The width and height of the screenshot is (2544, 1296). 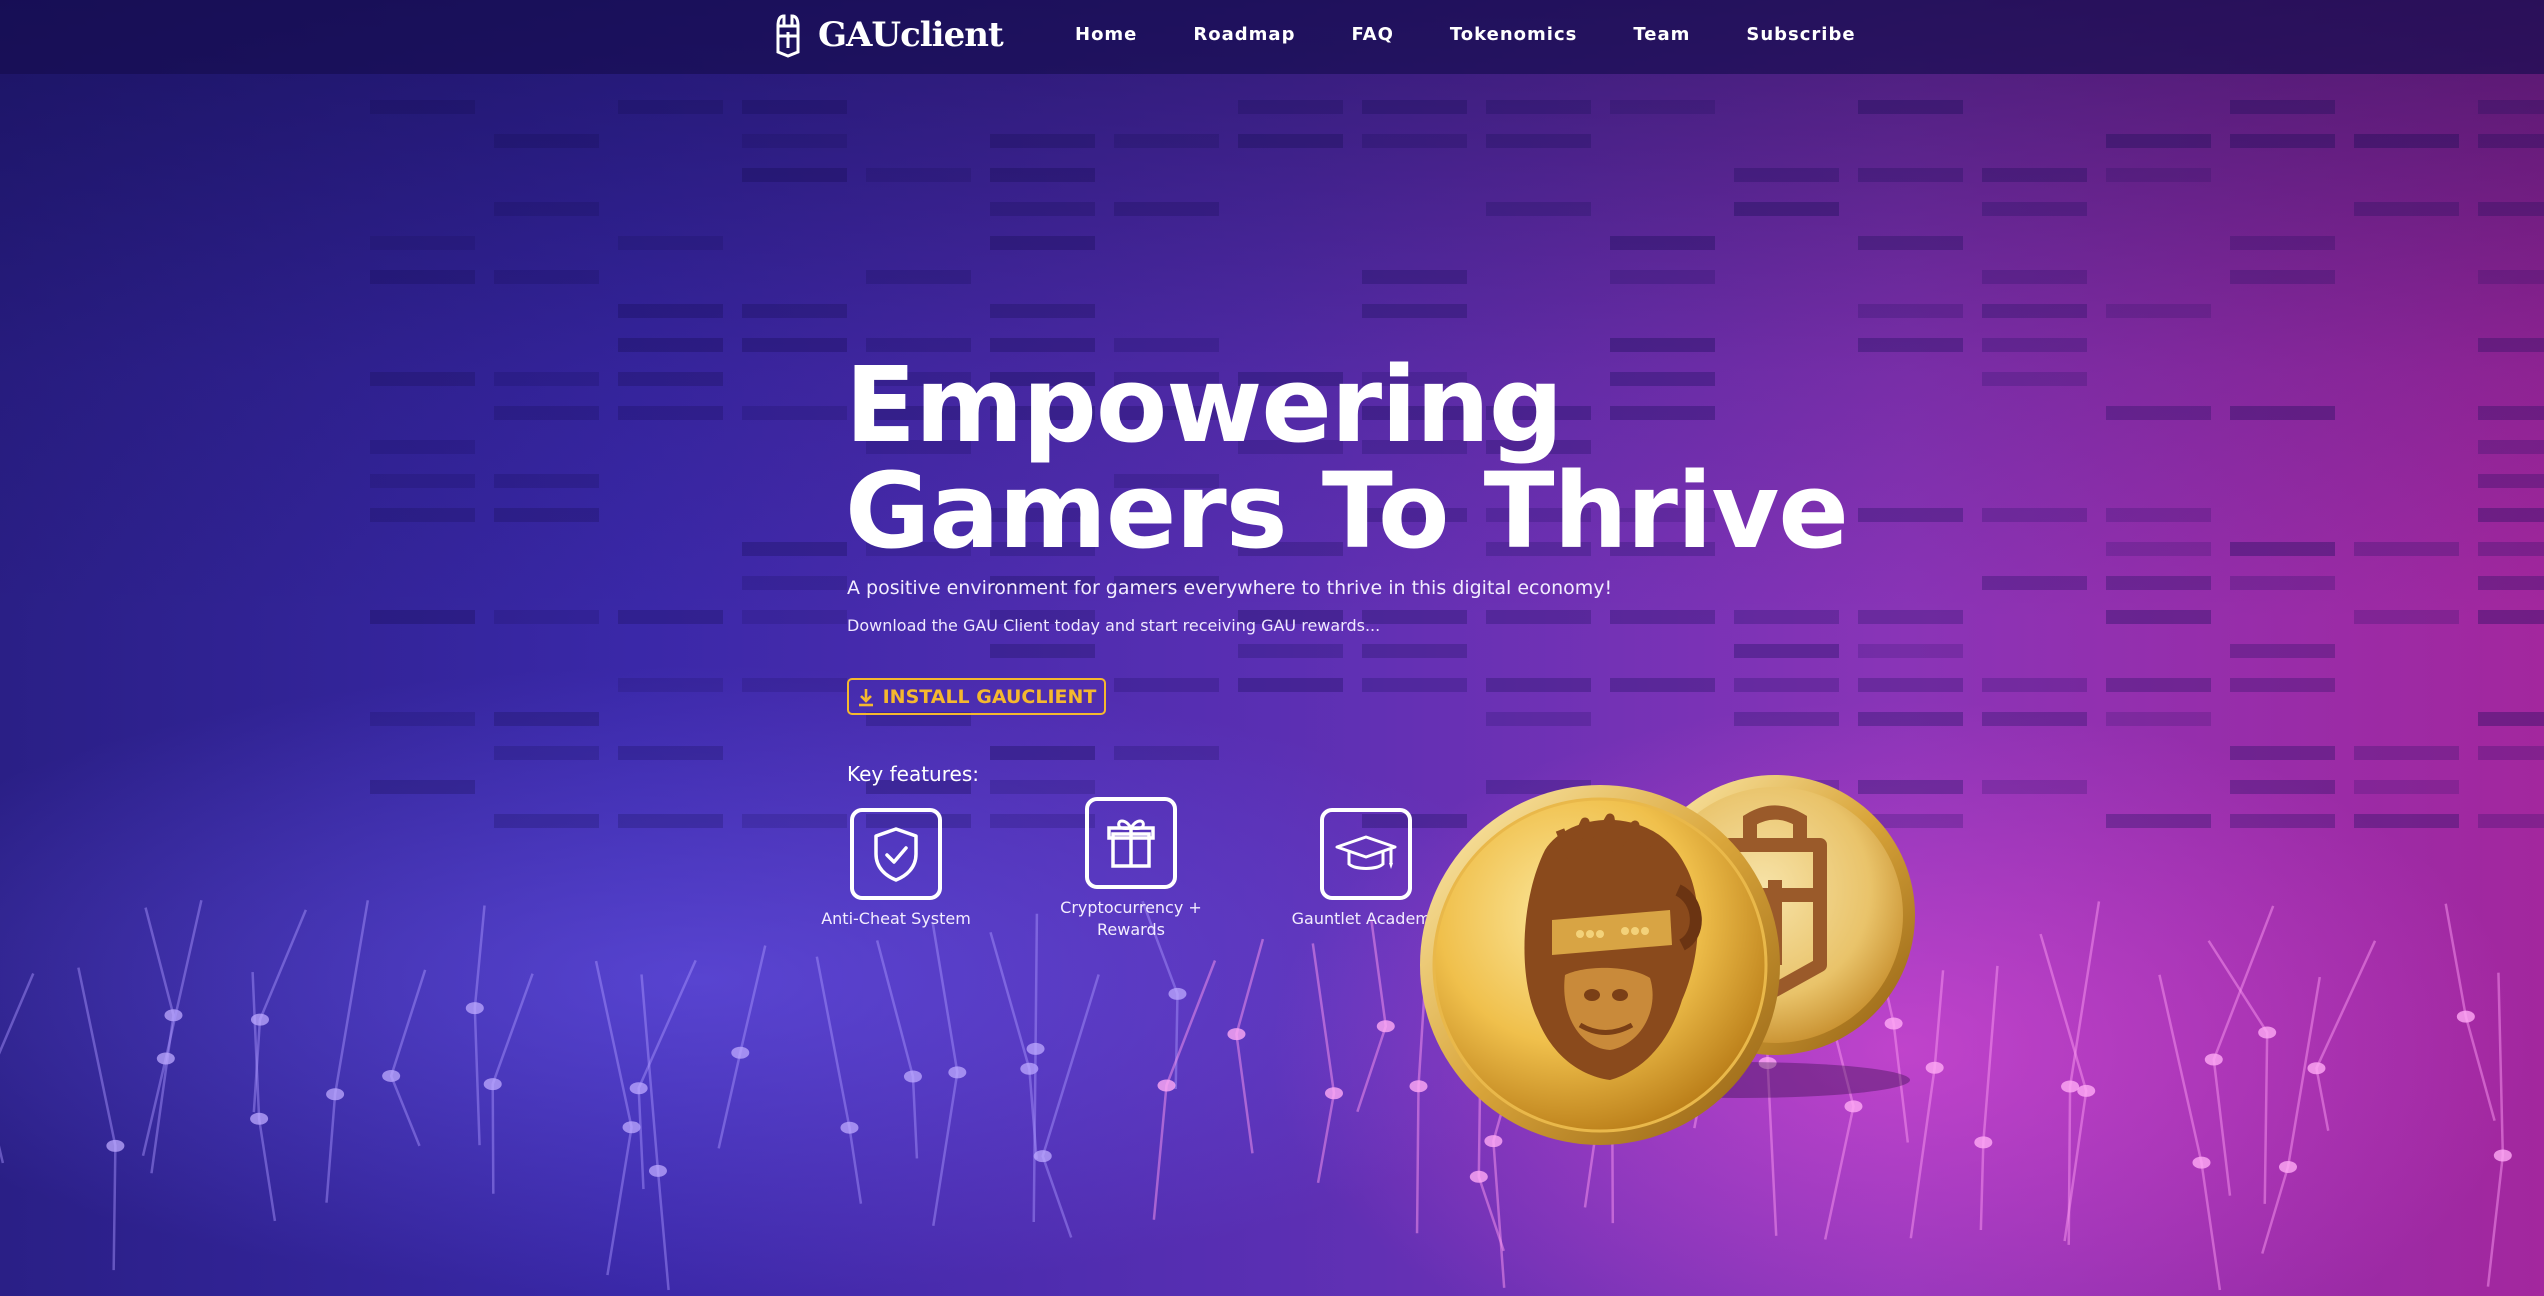 I want to click on key-features-heading: Key features:, so click(x=913, y=774).